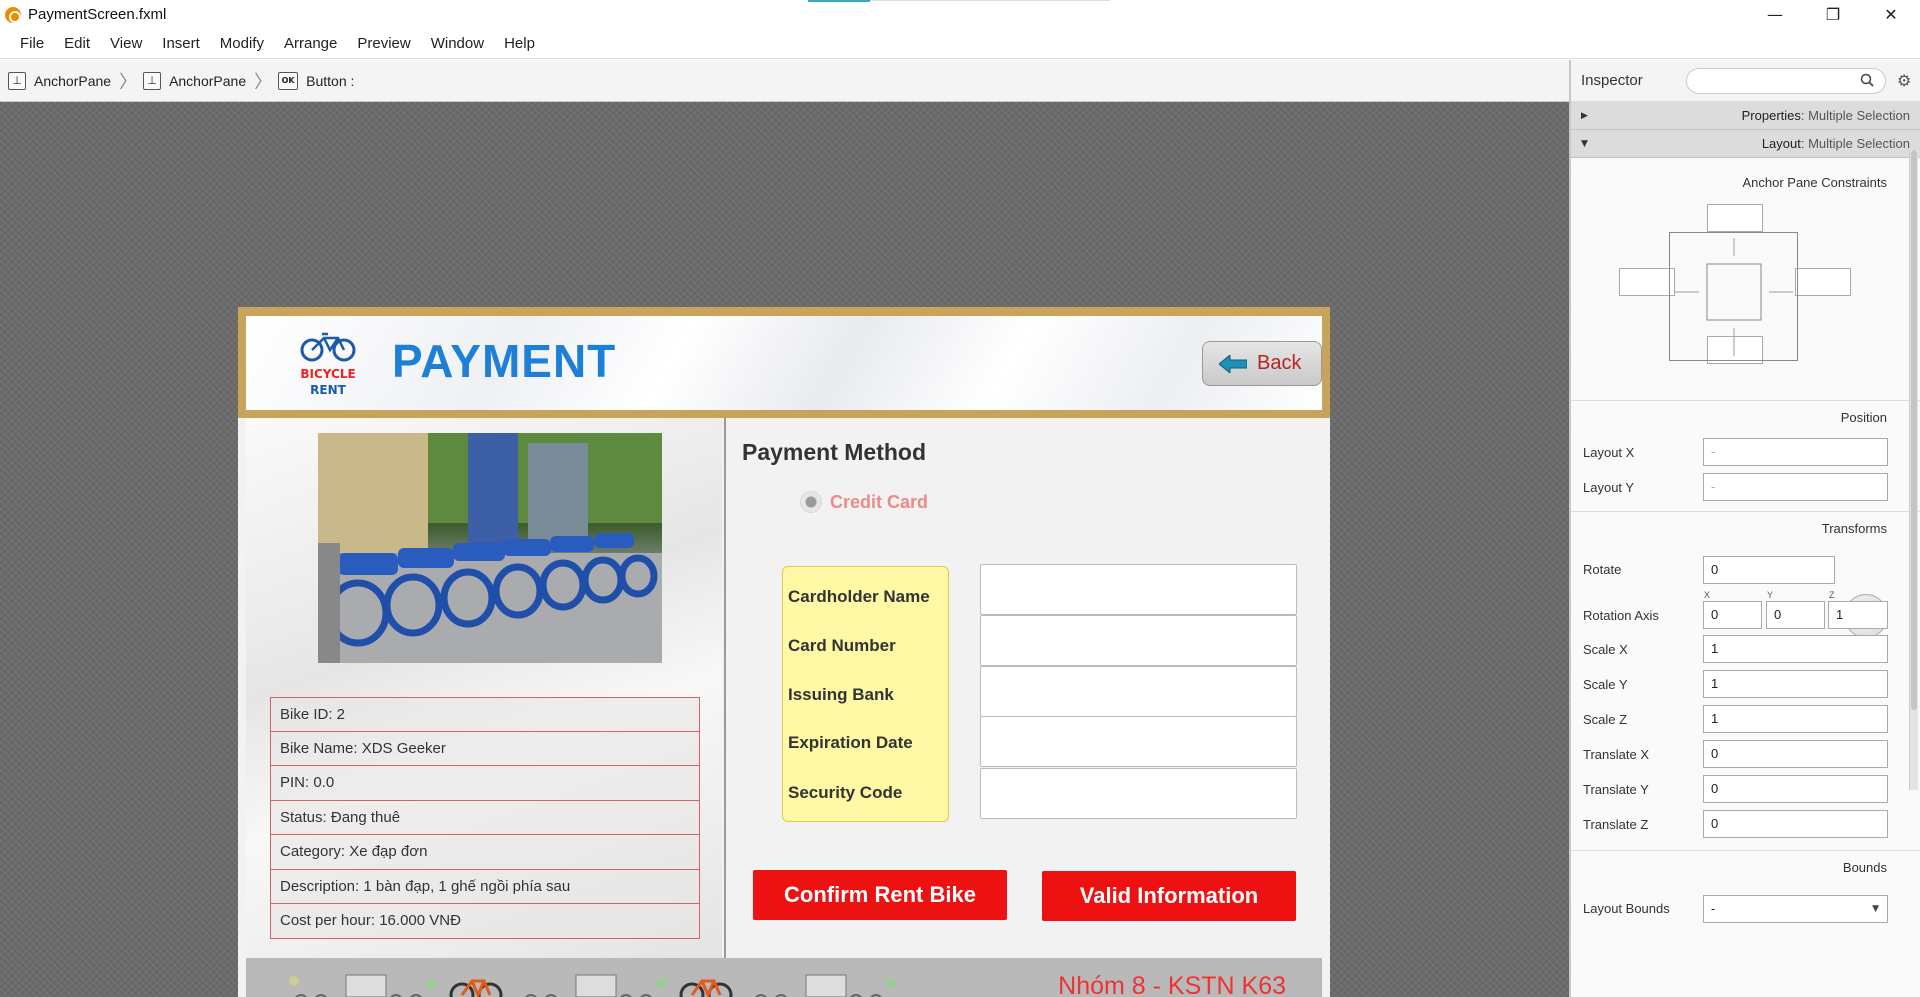  I want to click on logo-text-bottom: RENT, so click(328, 390).